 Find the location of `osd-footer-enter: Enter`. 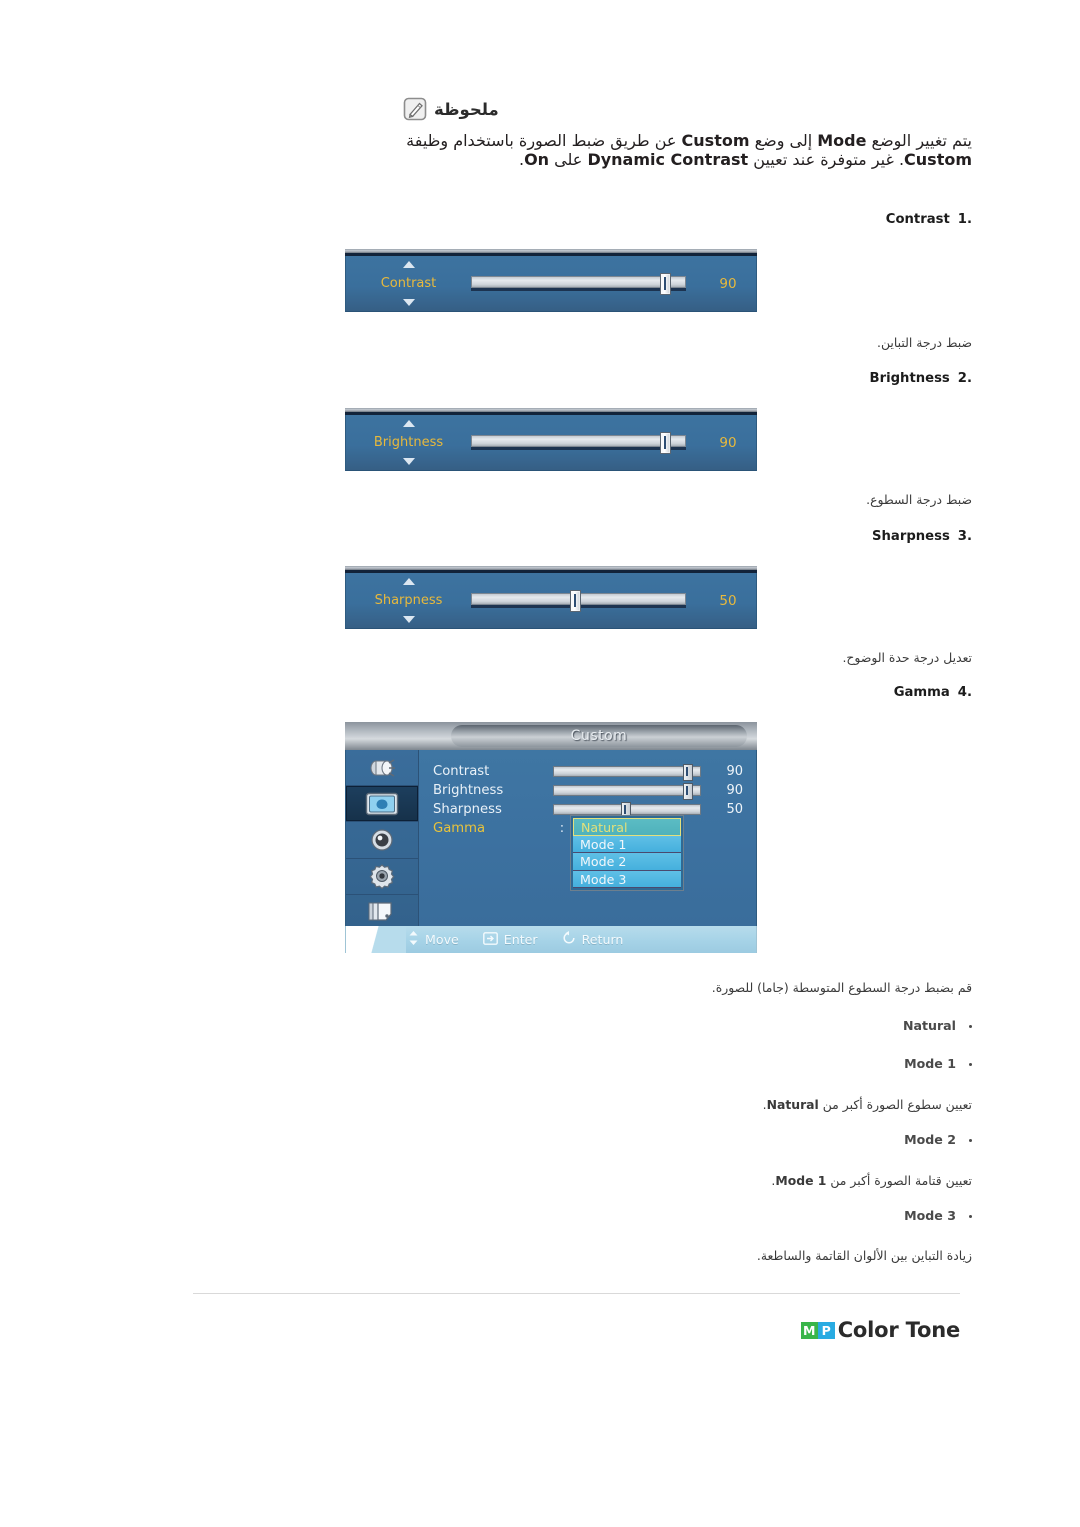

osd-footer-enter: Enter is located at coordinates (510, 939).